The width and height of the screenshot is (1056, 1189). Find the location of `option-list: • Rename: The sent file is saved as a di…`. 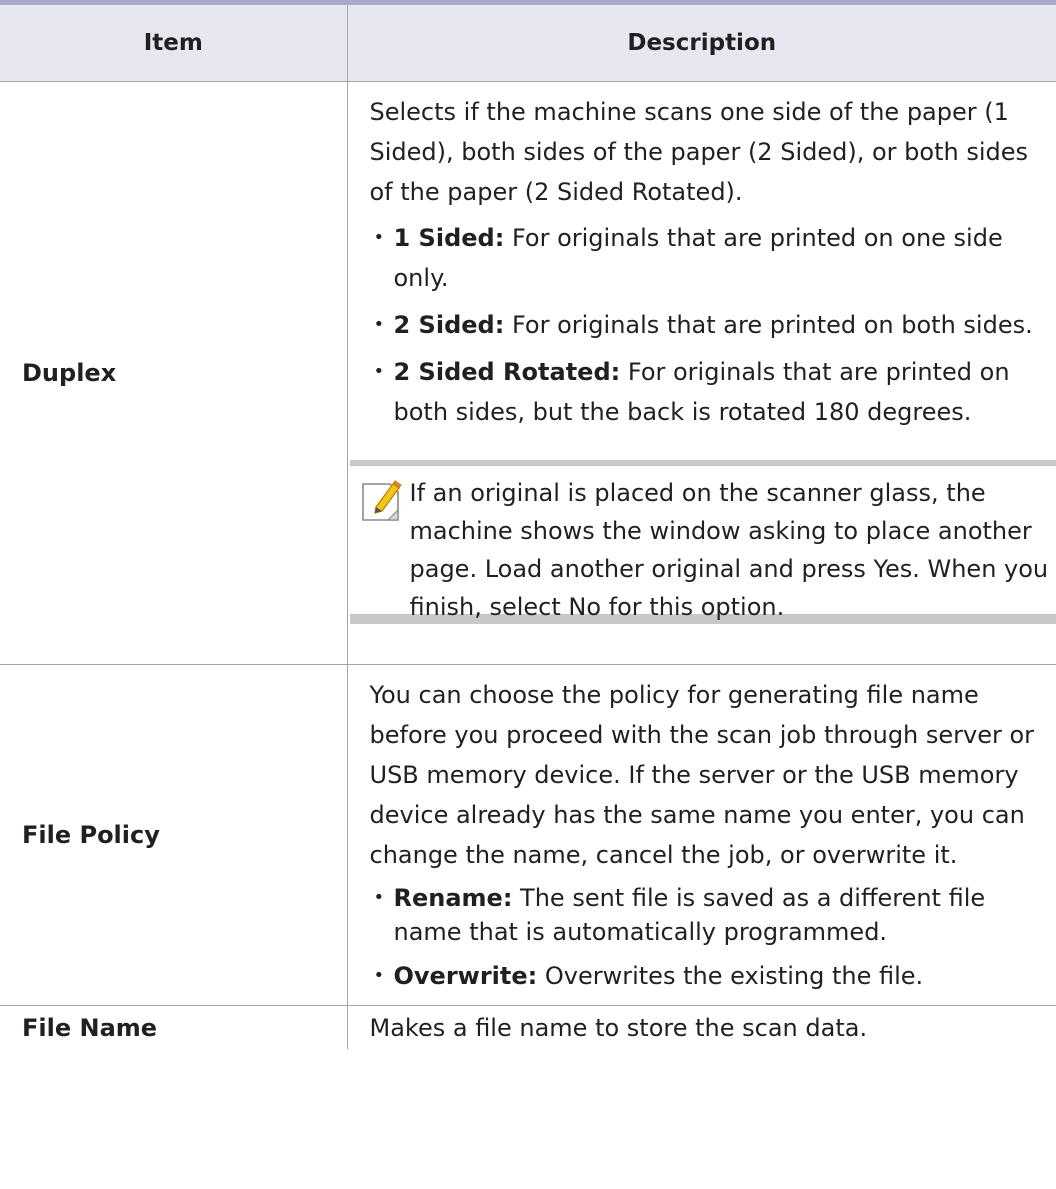

option-list: • Rename: The sent file is saved as a di… is located at coordinates (713, 938).